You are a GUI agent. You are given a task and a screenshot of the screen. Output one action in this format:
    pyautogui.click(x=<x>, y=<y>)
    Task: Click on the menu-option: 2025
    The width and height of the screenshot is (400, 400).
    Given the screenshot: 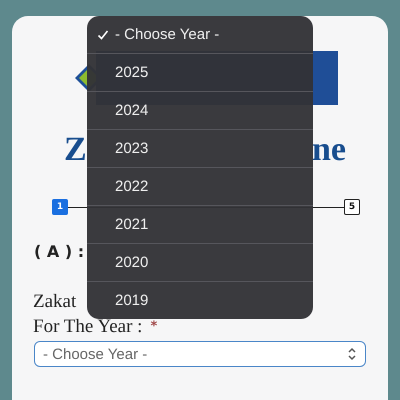 What is the action you would take?
    pyautogui.click(x=200, y=72)
    